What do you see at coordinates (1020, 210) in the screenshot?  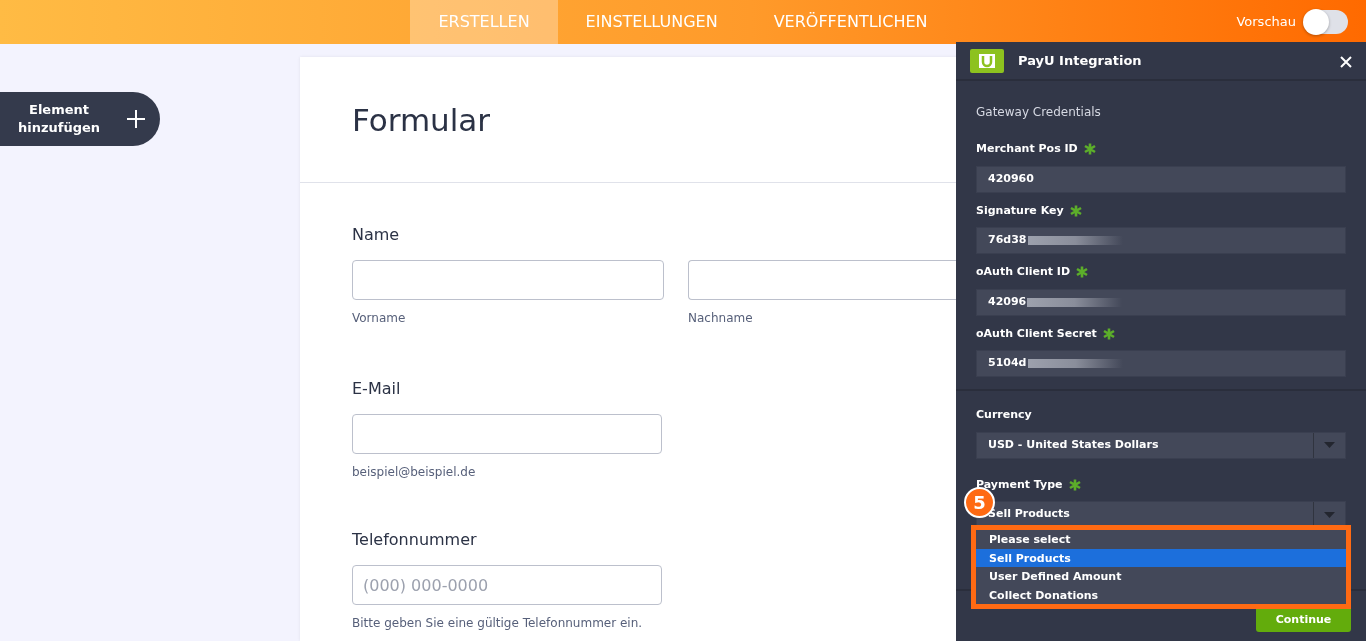 I see `field-label: Signature Key` at bounding box center [1020, 210].